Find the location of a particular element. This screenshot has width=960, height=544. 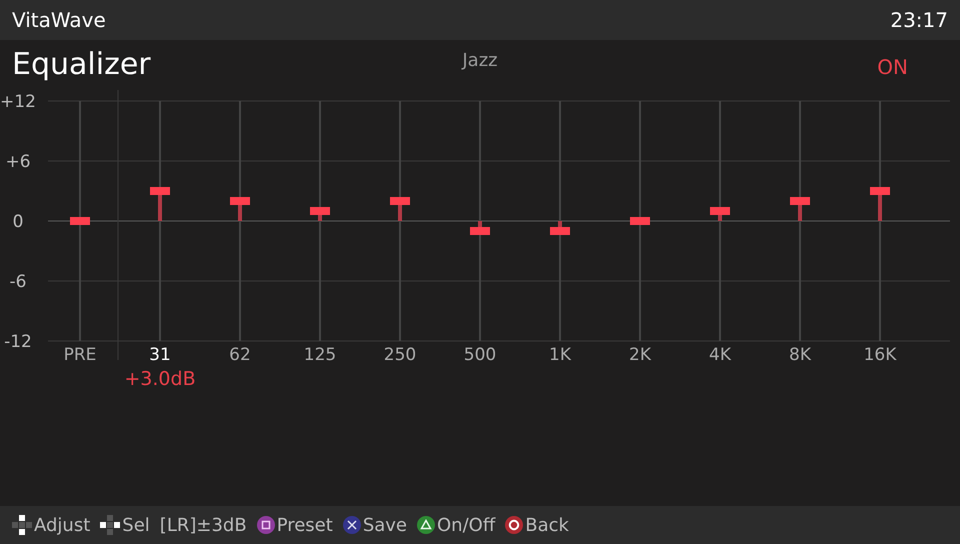

hint-label: Save is located at coordinates (385, 525).